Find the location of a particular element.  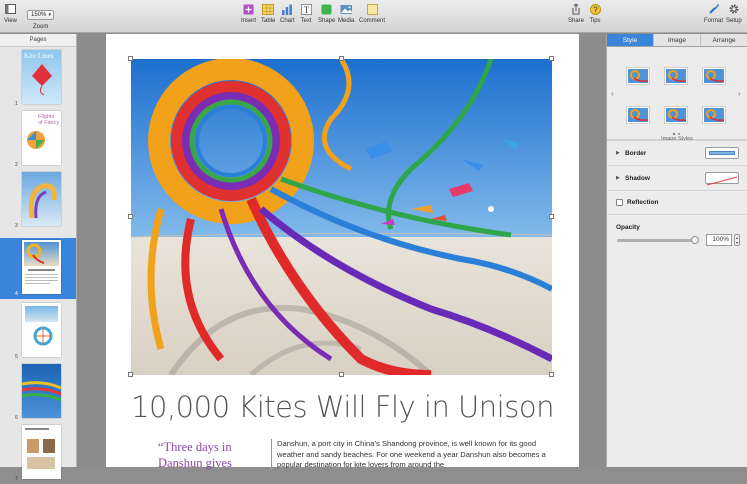

inspector-tabs: Style Image Arrange is located at coordinates (677, 40).